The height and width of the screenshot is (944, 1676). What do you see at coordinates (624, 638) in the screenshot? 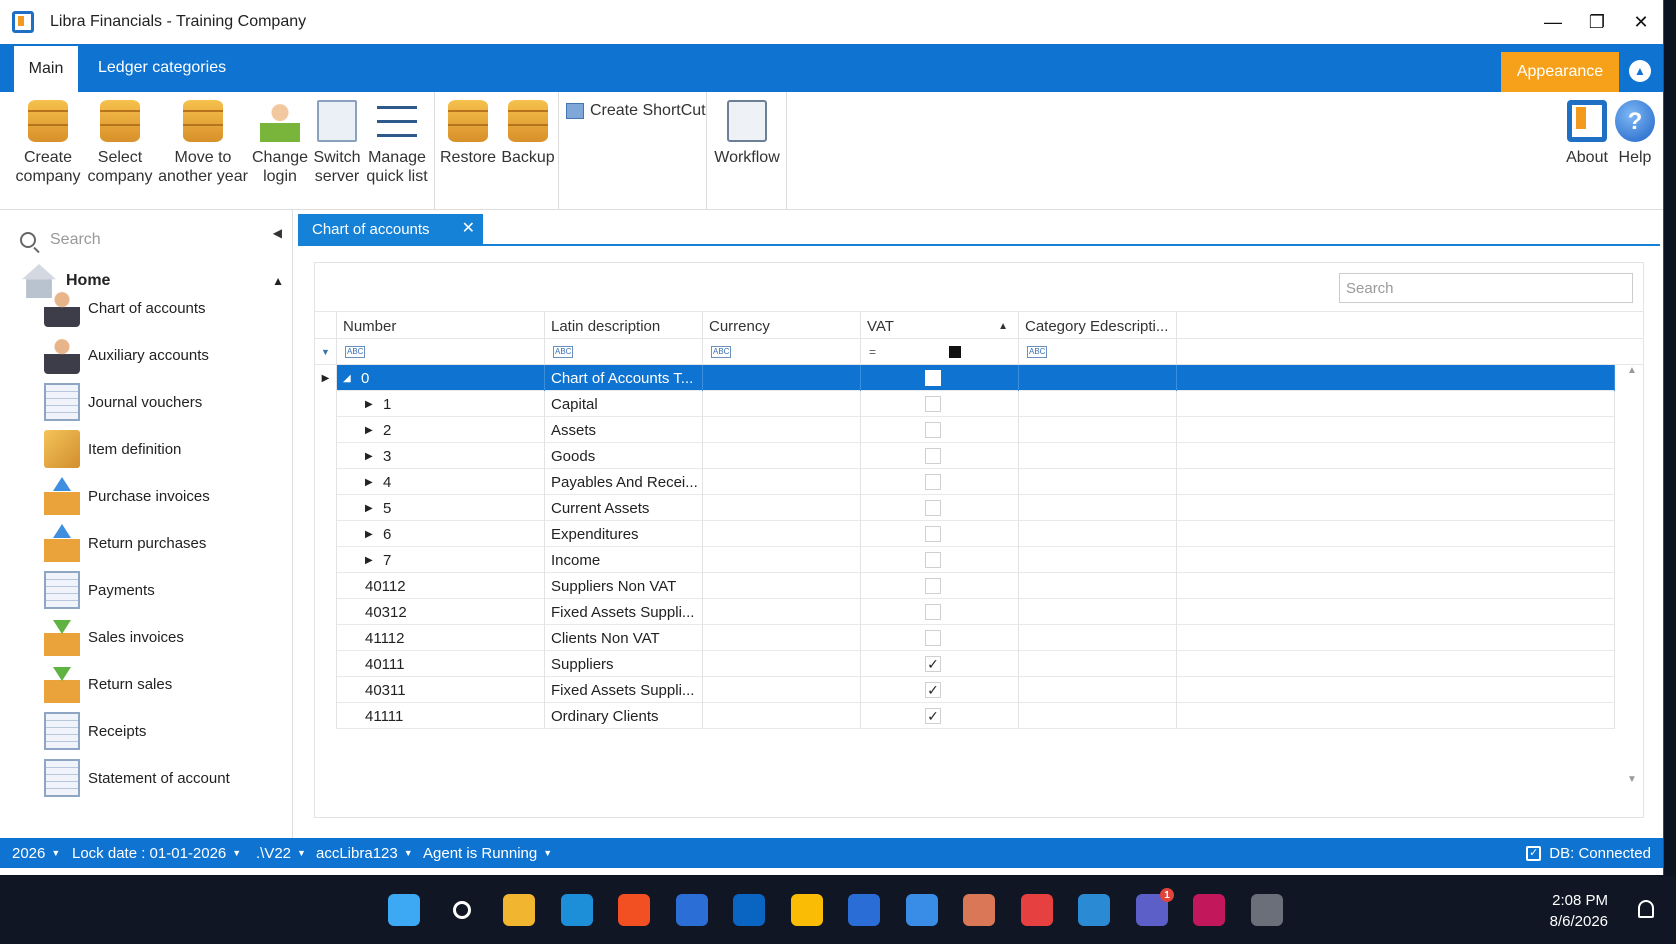
I see `cell-latin-description: Clients Non VAT` at bounding box center [624, 638].